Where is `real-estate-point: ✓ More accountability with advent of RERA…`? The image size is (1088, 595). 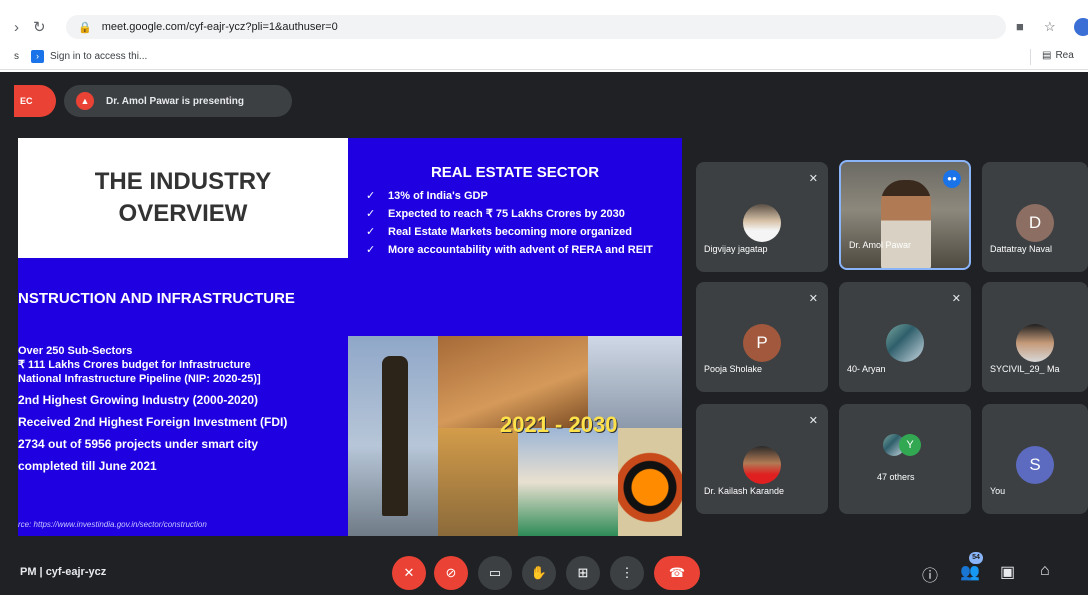
real-estate-point: ✓ More accountability with advent of RERA… is located at coordinates (516, 250).